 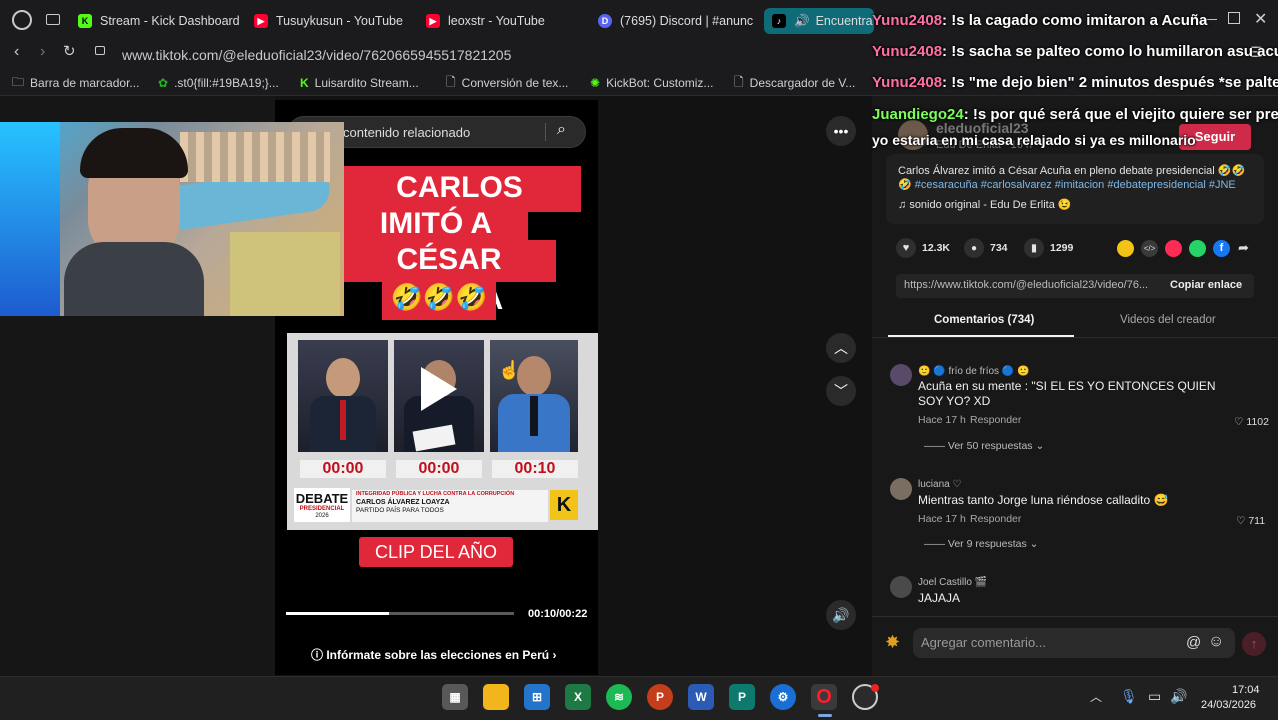 What do you see at coordinates (1260, 19) in the screenshot?
I see `close-icon: ✕` at bounding box center [1260, 19].